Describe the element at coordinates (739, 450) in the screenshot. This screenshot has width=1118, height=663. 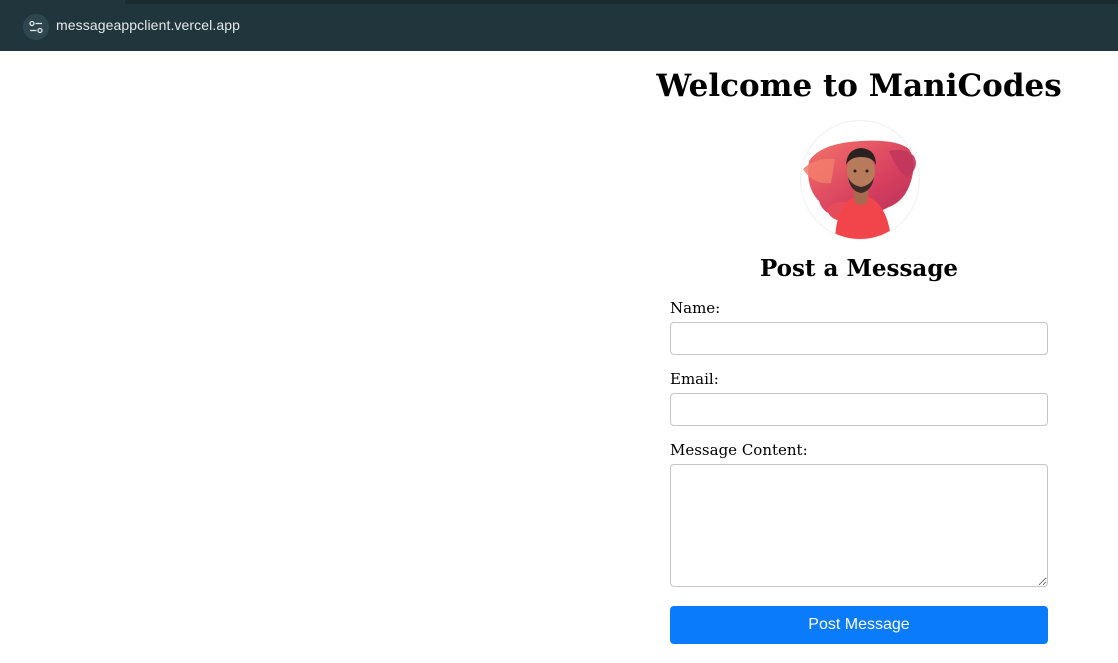
I see `message-content-label: Message Content:` at that location.